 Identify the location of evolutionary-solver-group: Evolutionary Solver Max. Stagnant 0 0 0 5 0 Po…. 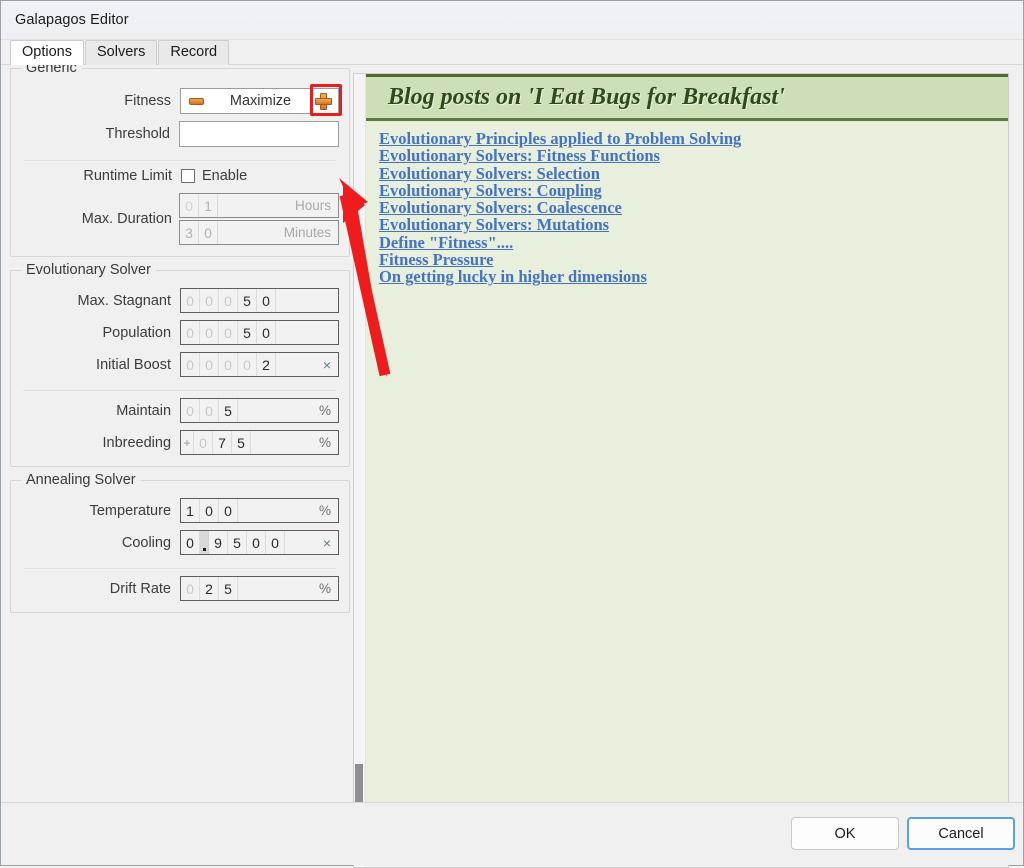
(180, 364).